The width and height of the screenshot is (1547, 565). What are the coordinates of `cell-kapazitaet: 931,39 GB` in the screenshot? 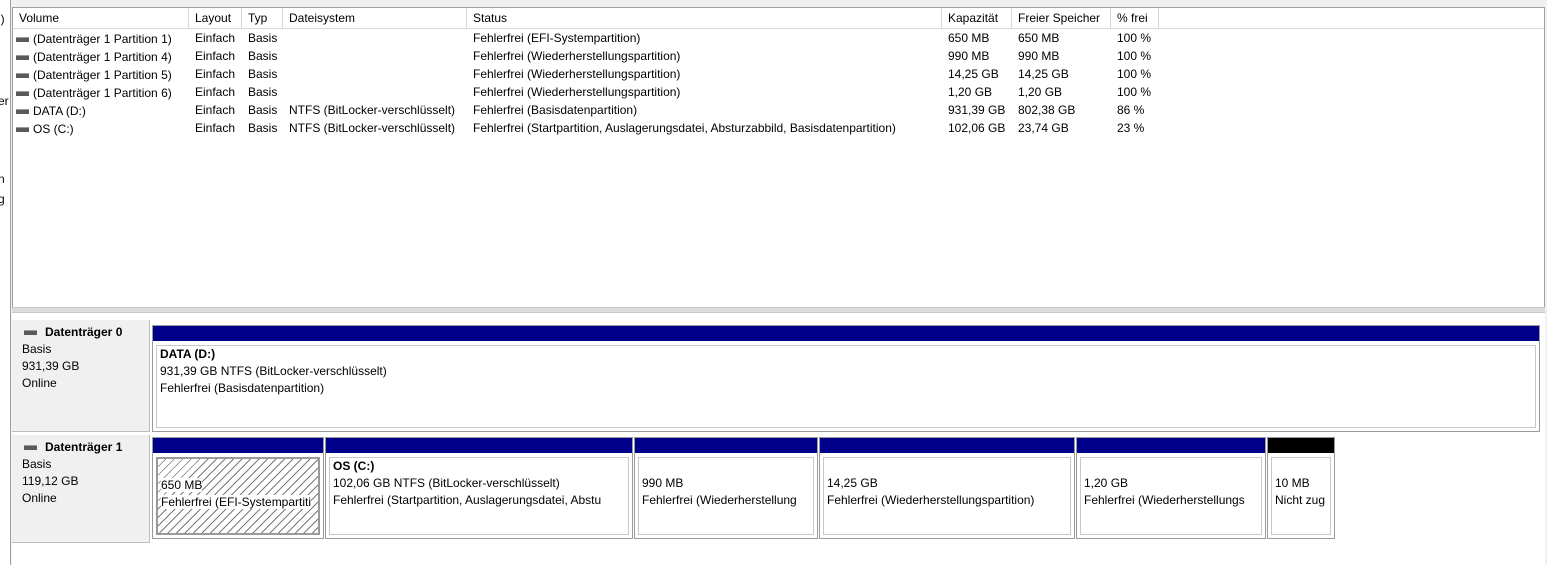 It's located at (977, 110).